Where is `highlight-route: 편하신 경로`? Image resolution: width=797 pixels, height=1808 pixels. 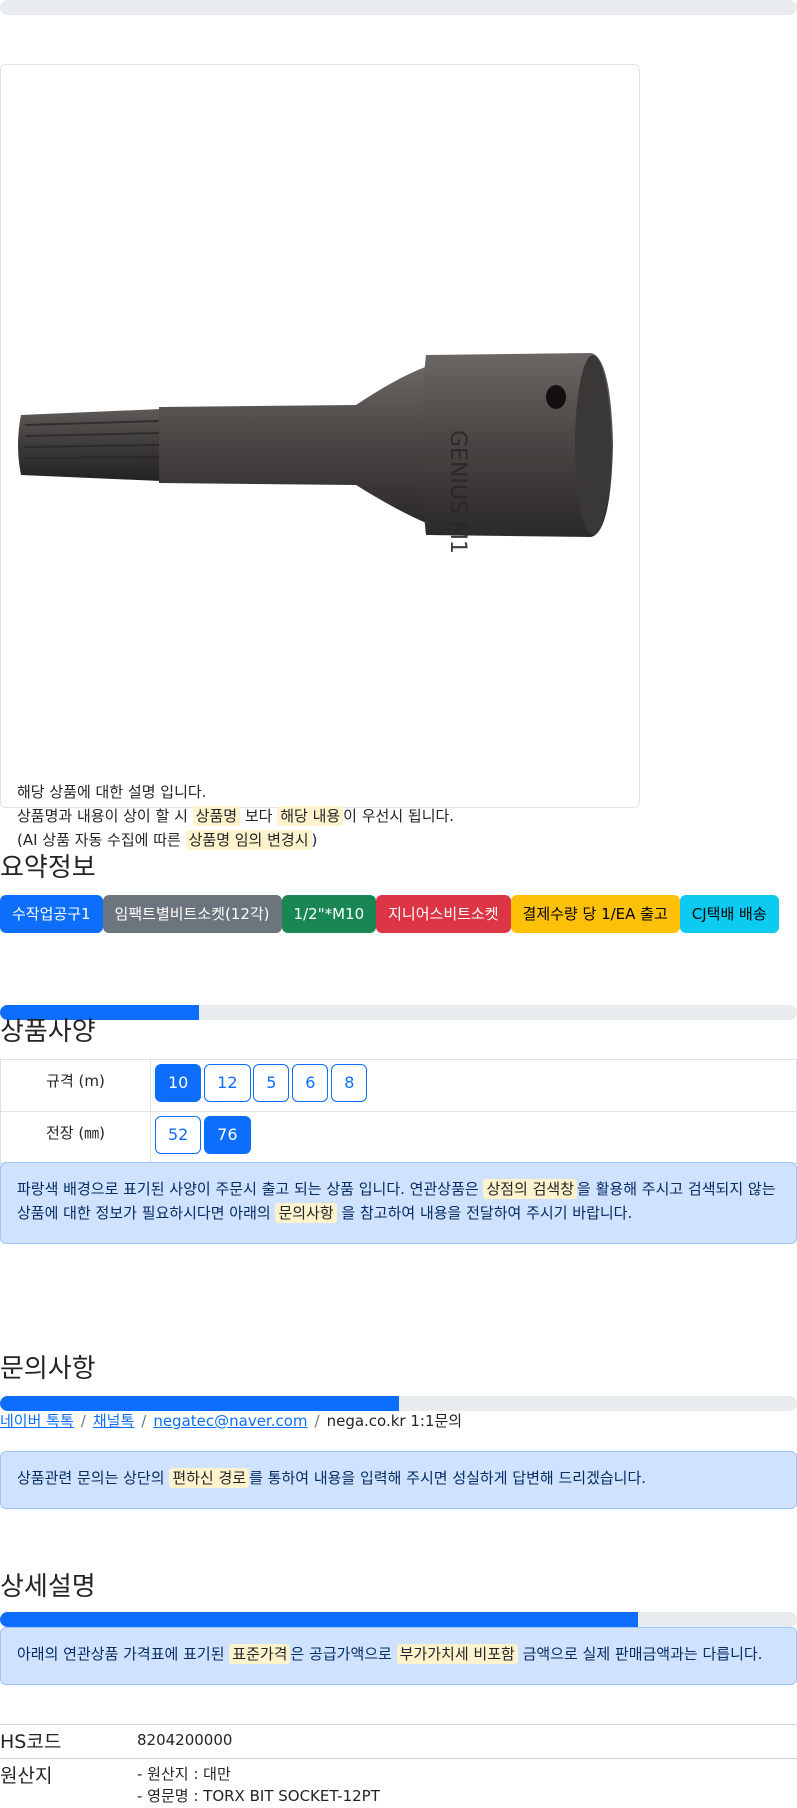
highlight-route: 편하신 경로 is located at coordinates (209, 1478).